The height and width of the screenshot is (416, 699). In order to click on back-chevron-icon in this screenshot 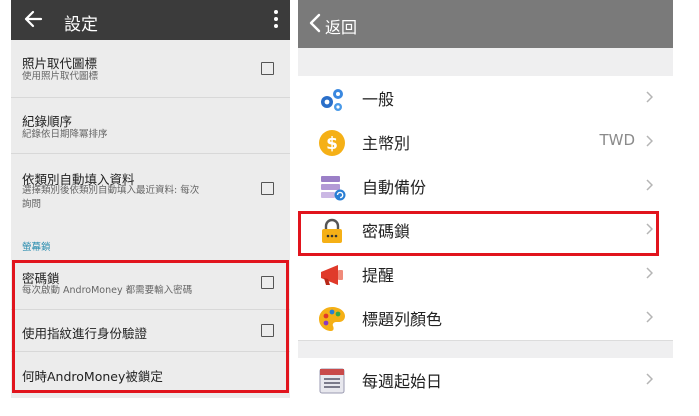, I will do `click(315, 23)`.